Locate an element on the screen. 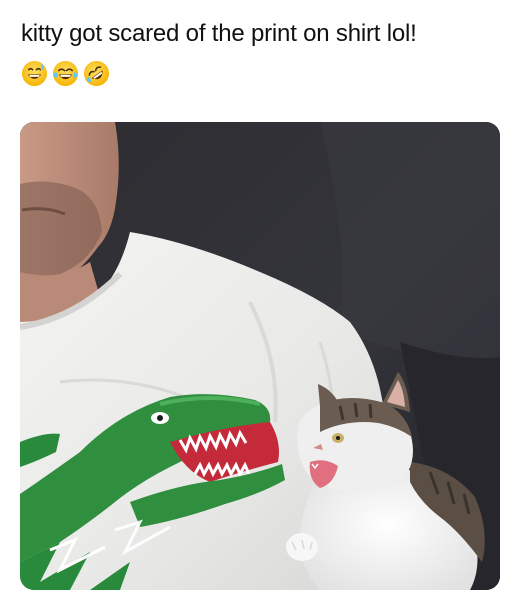 This screenshot has width=520, height=600. tears-of-joy-emoji-icon is located at coordinates (65, 73).